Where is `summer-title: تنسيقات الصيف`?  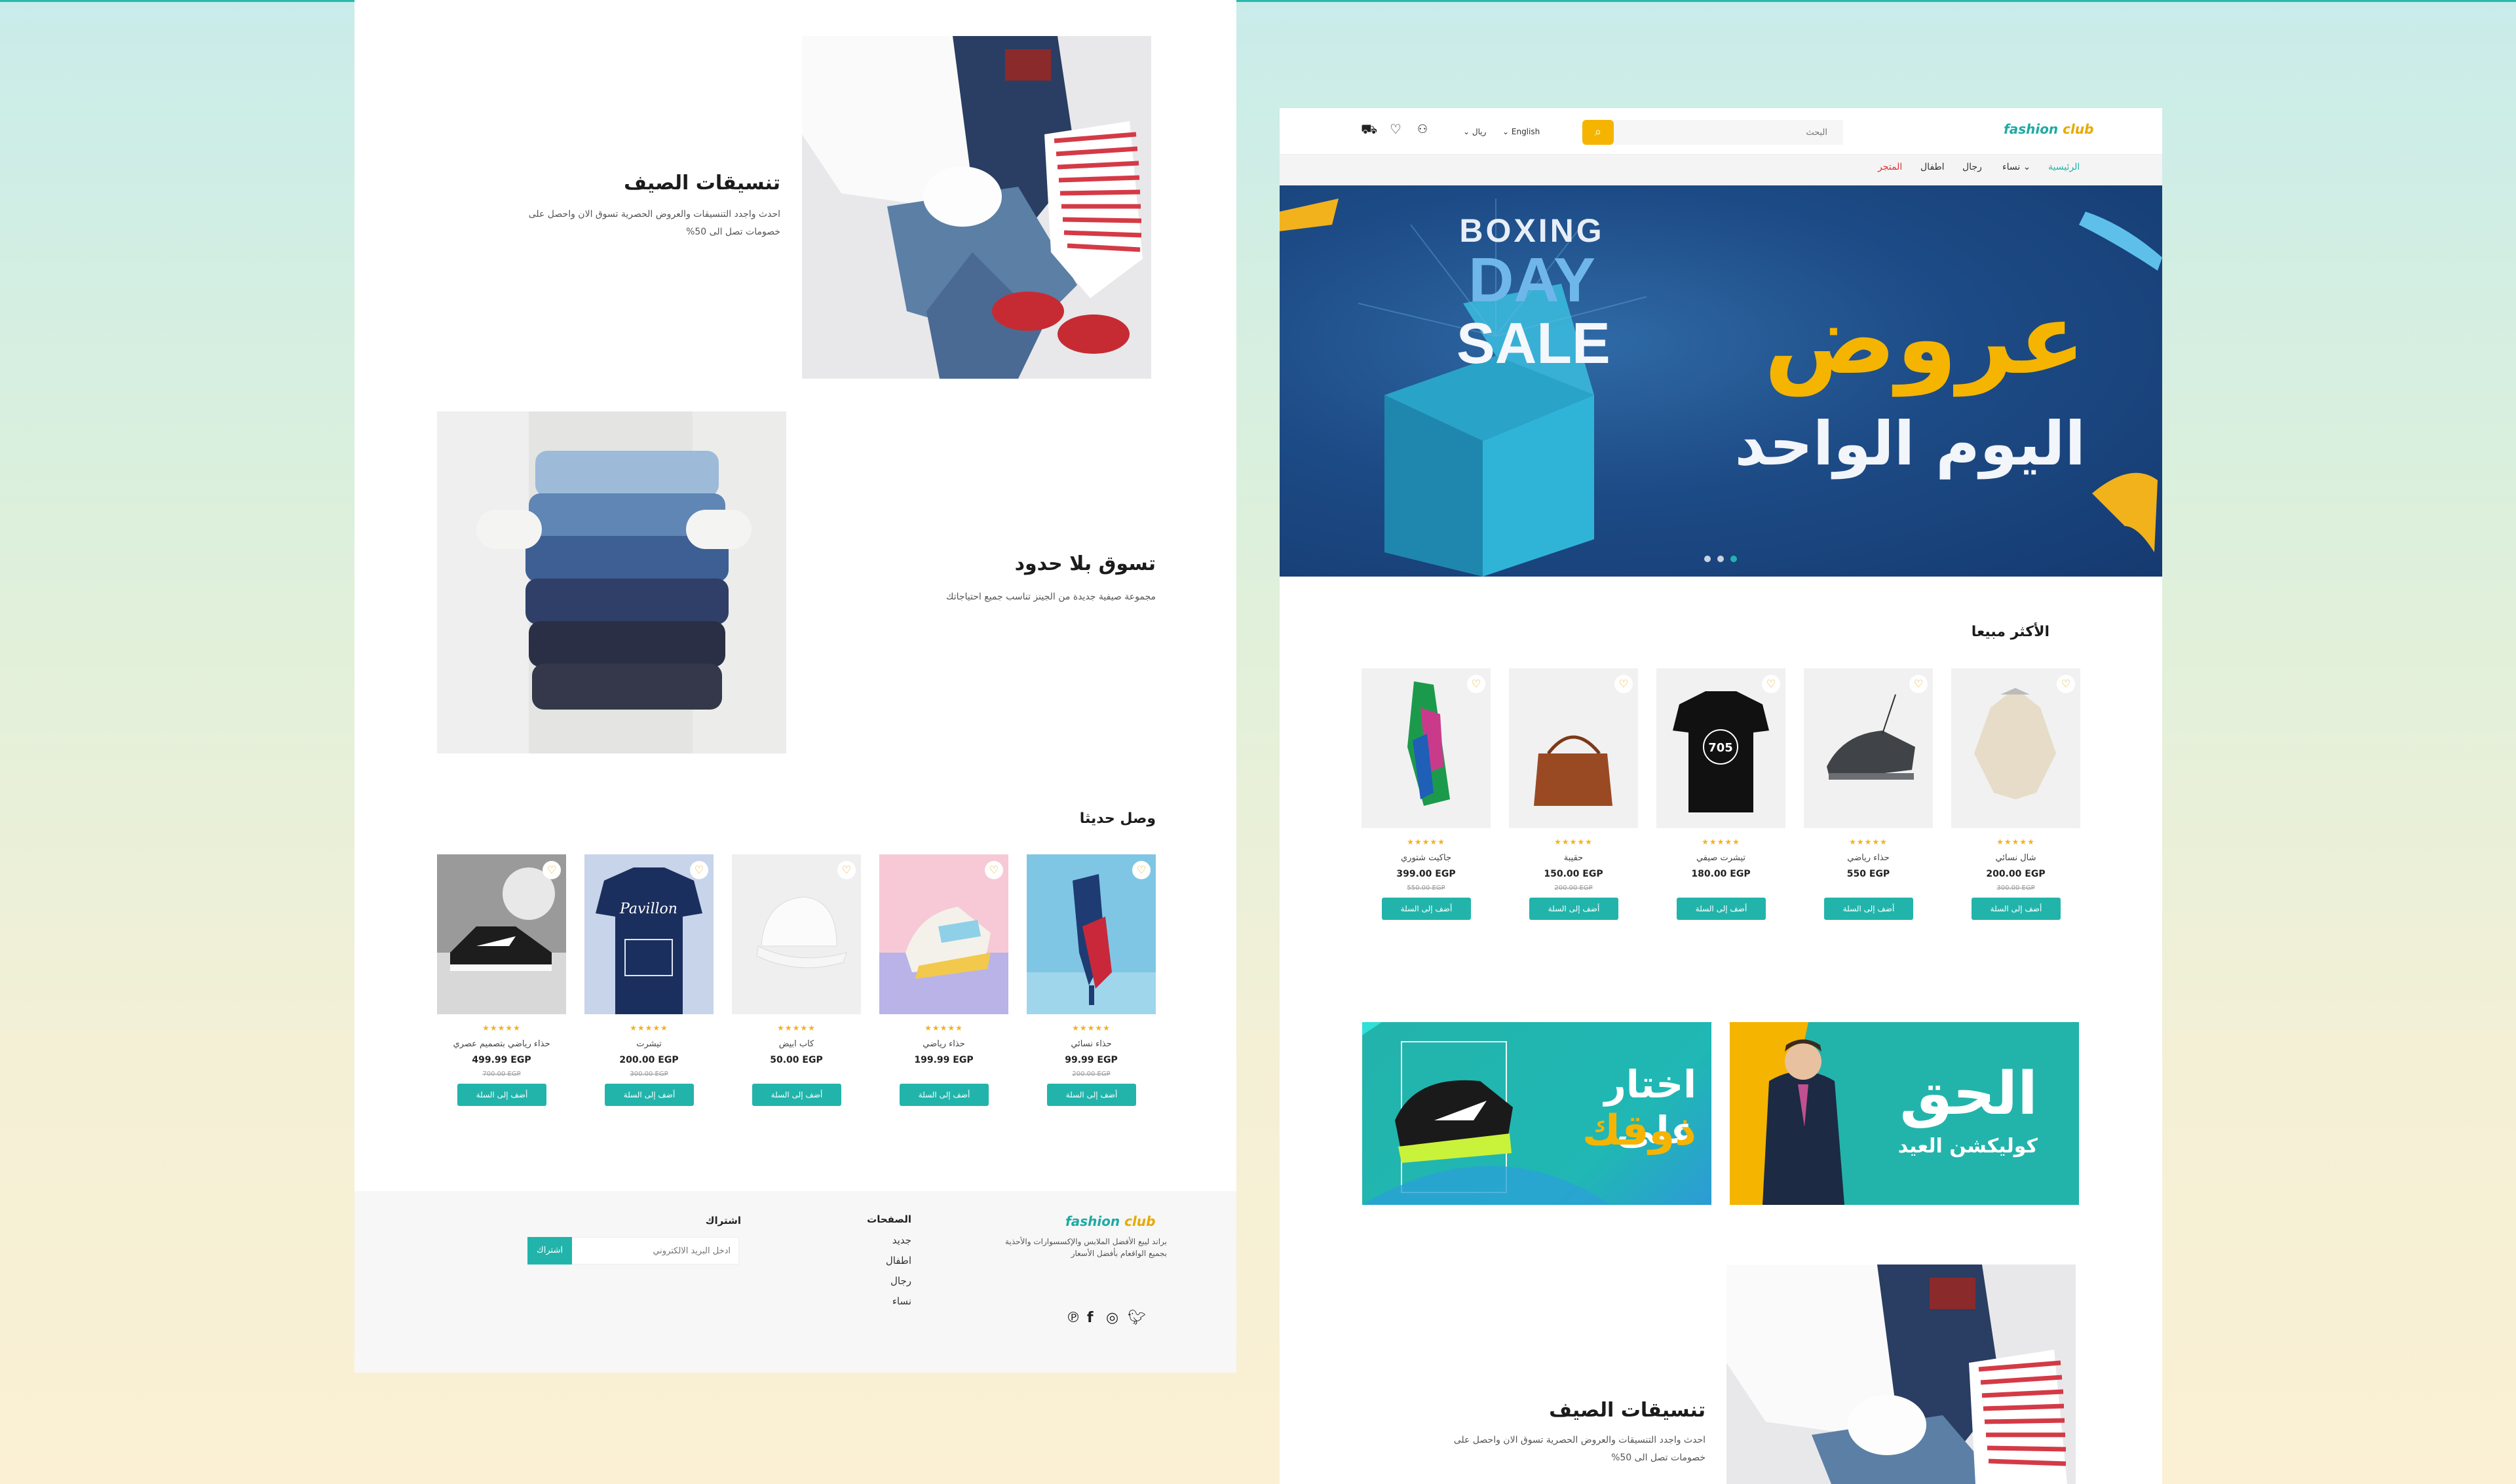 summer-title: تنسيقات الصيف is located at coordinates (702, 184).